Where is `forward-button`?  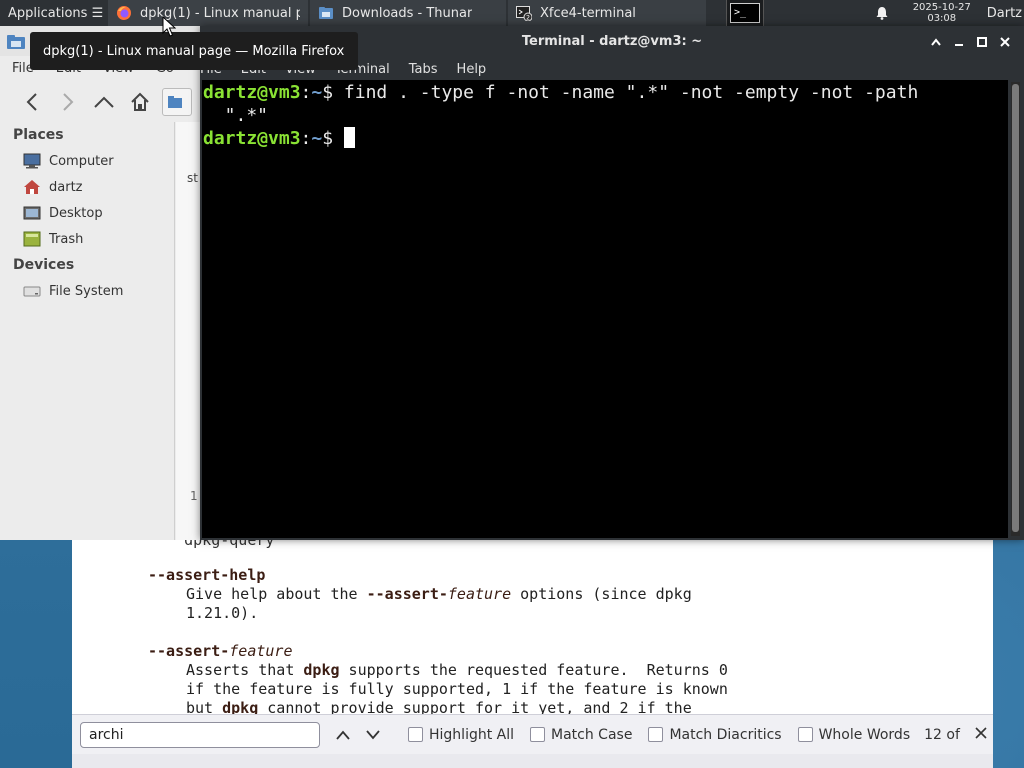 forward-button is located at coordinates (68, 102).